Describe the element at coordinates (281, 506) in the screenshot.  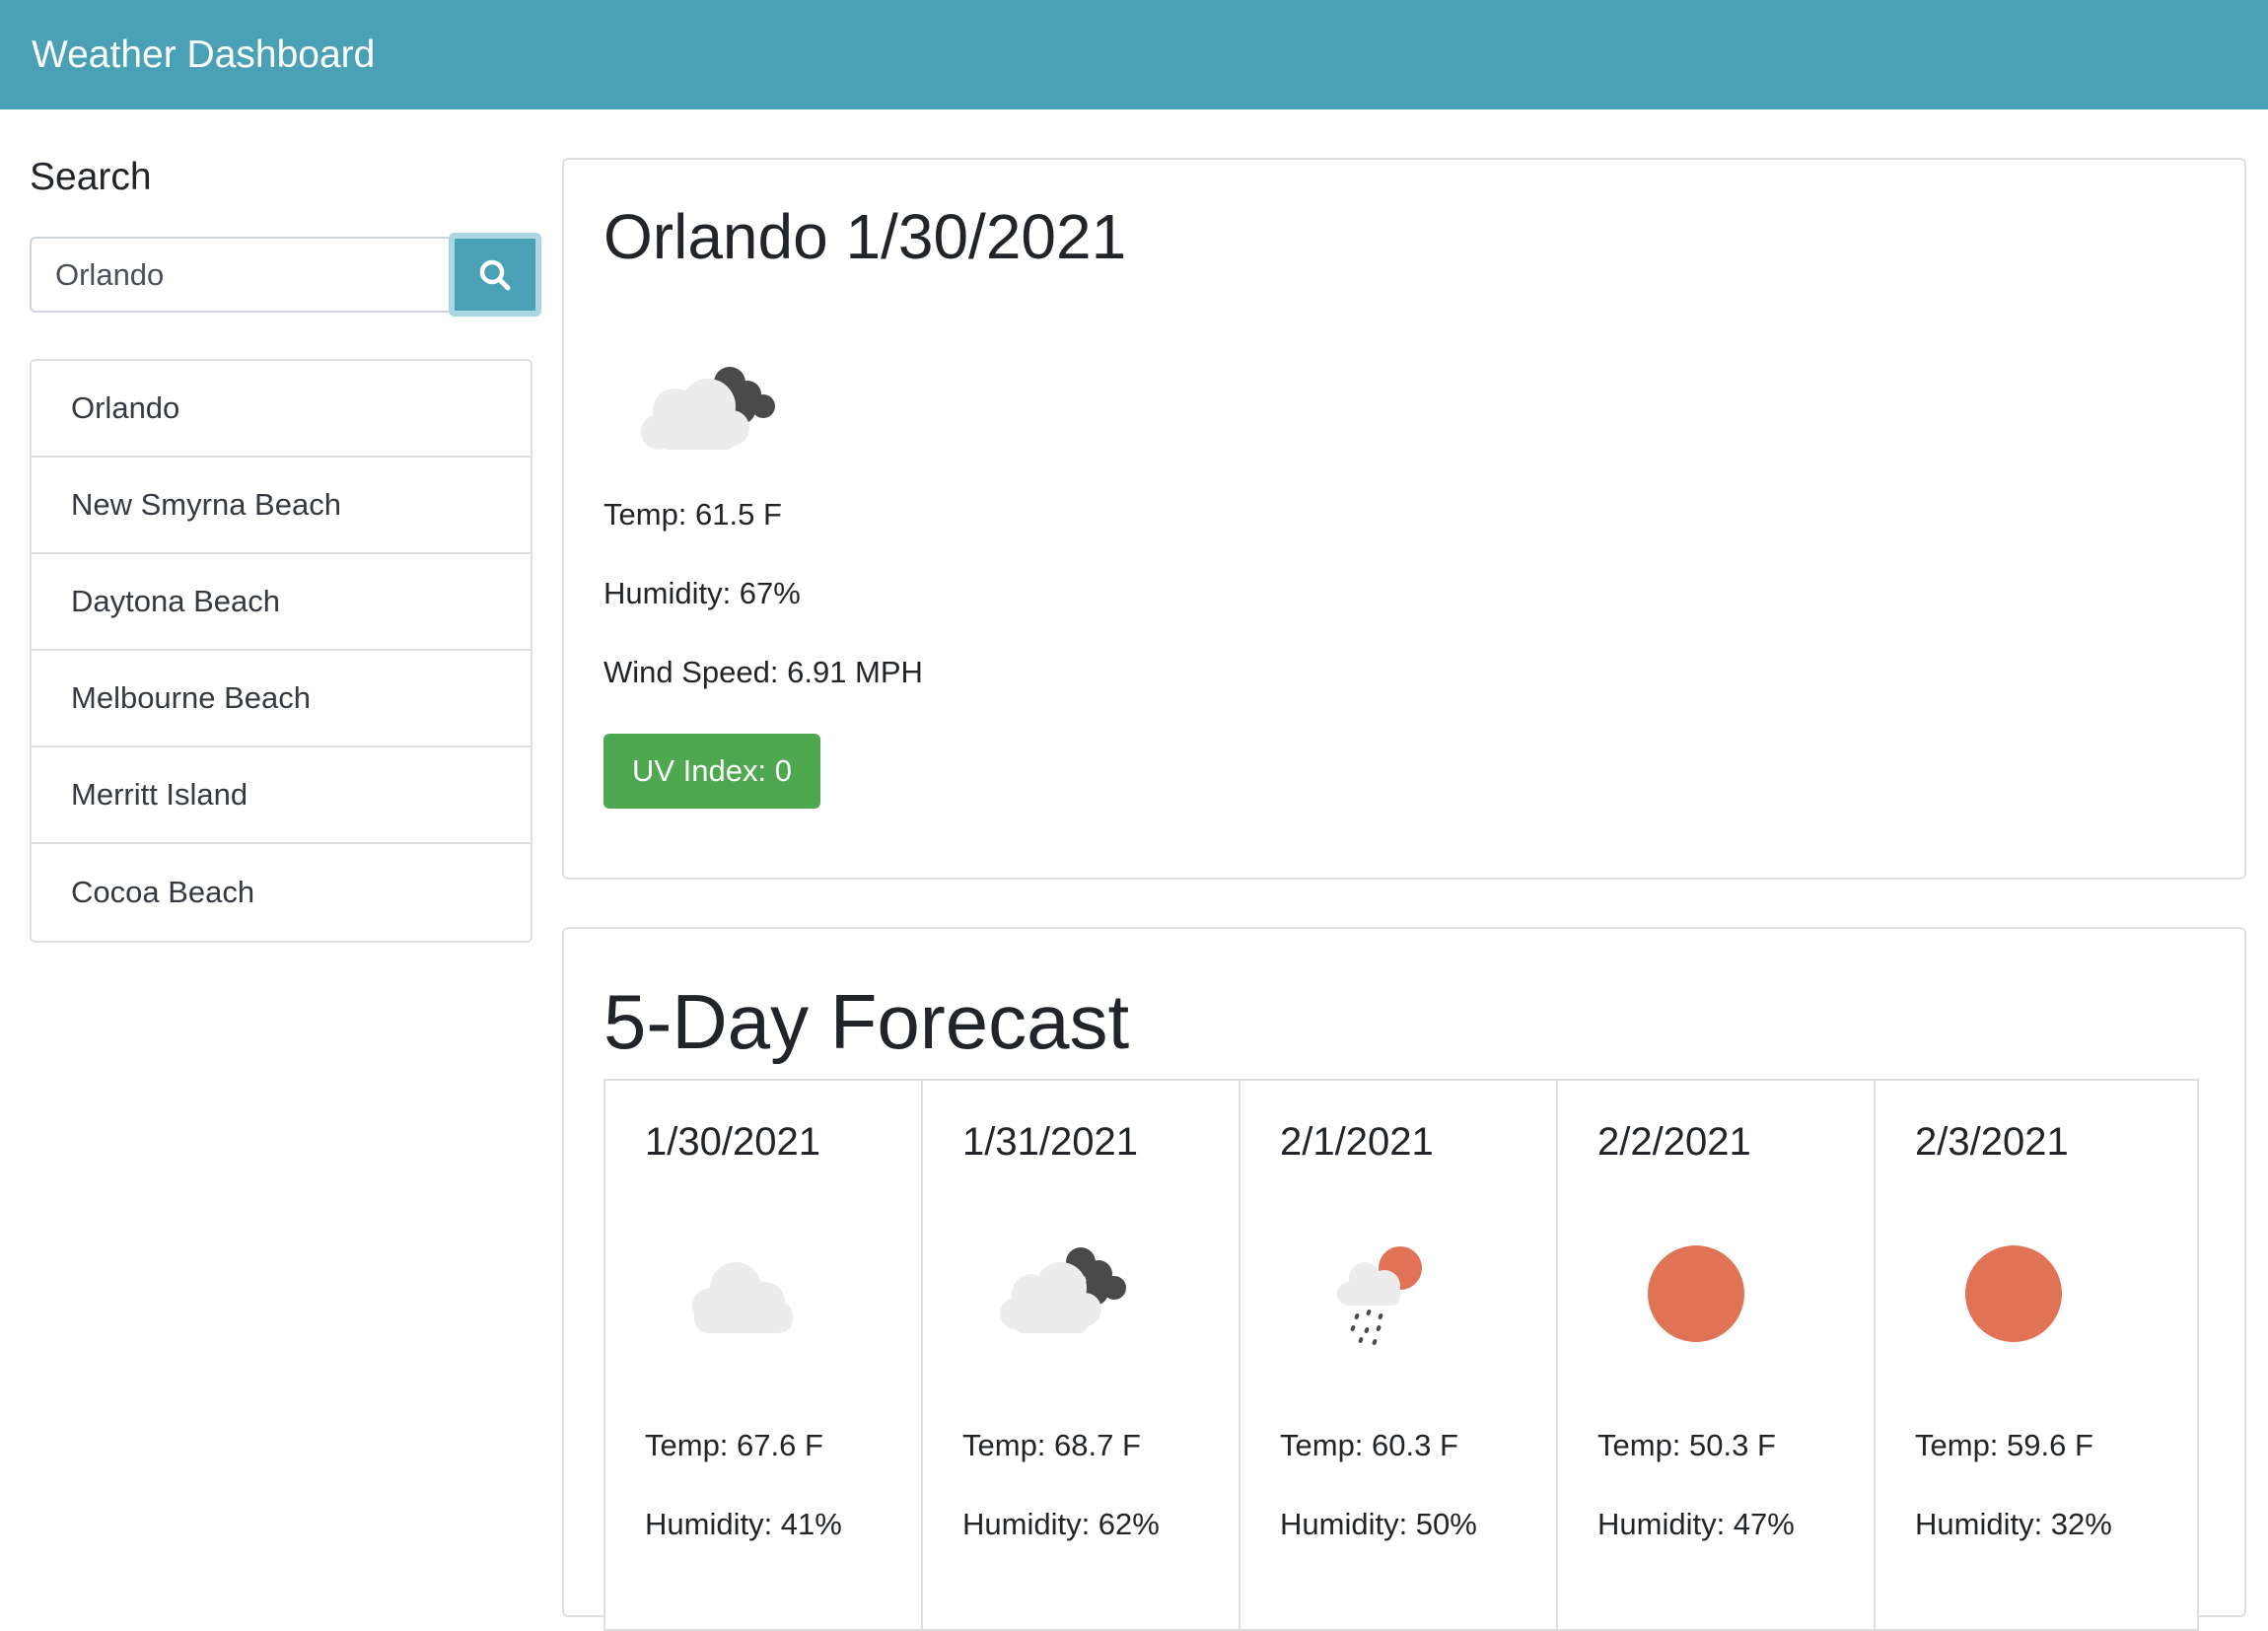
I see `history-item-new-smyrna-beach: New Smyrna Beach` at that location.